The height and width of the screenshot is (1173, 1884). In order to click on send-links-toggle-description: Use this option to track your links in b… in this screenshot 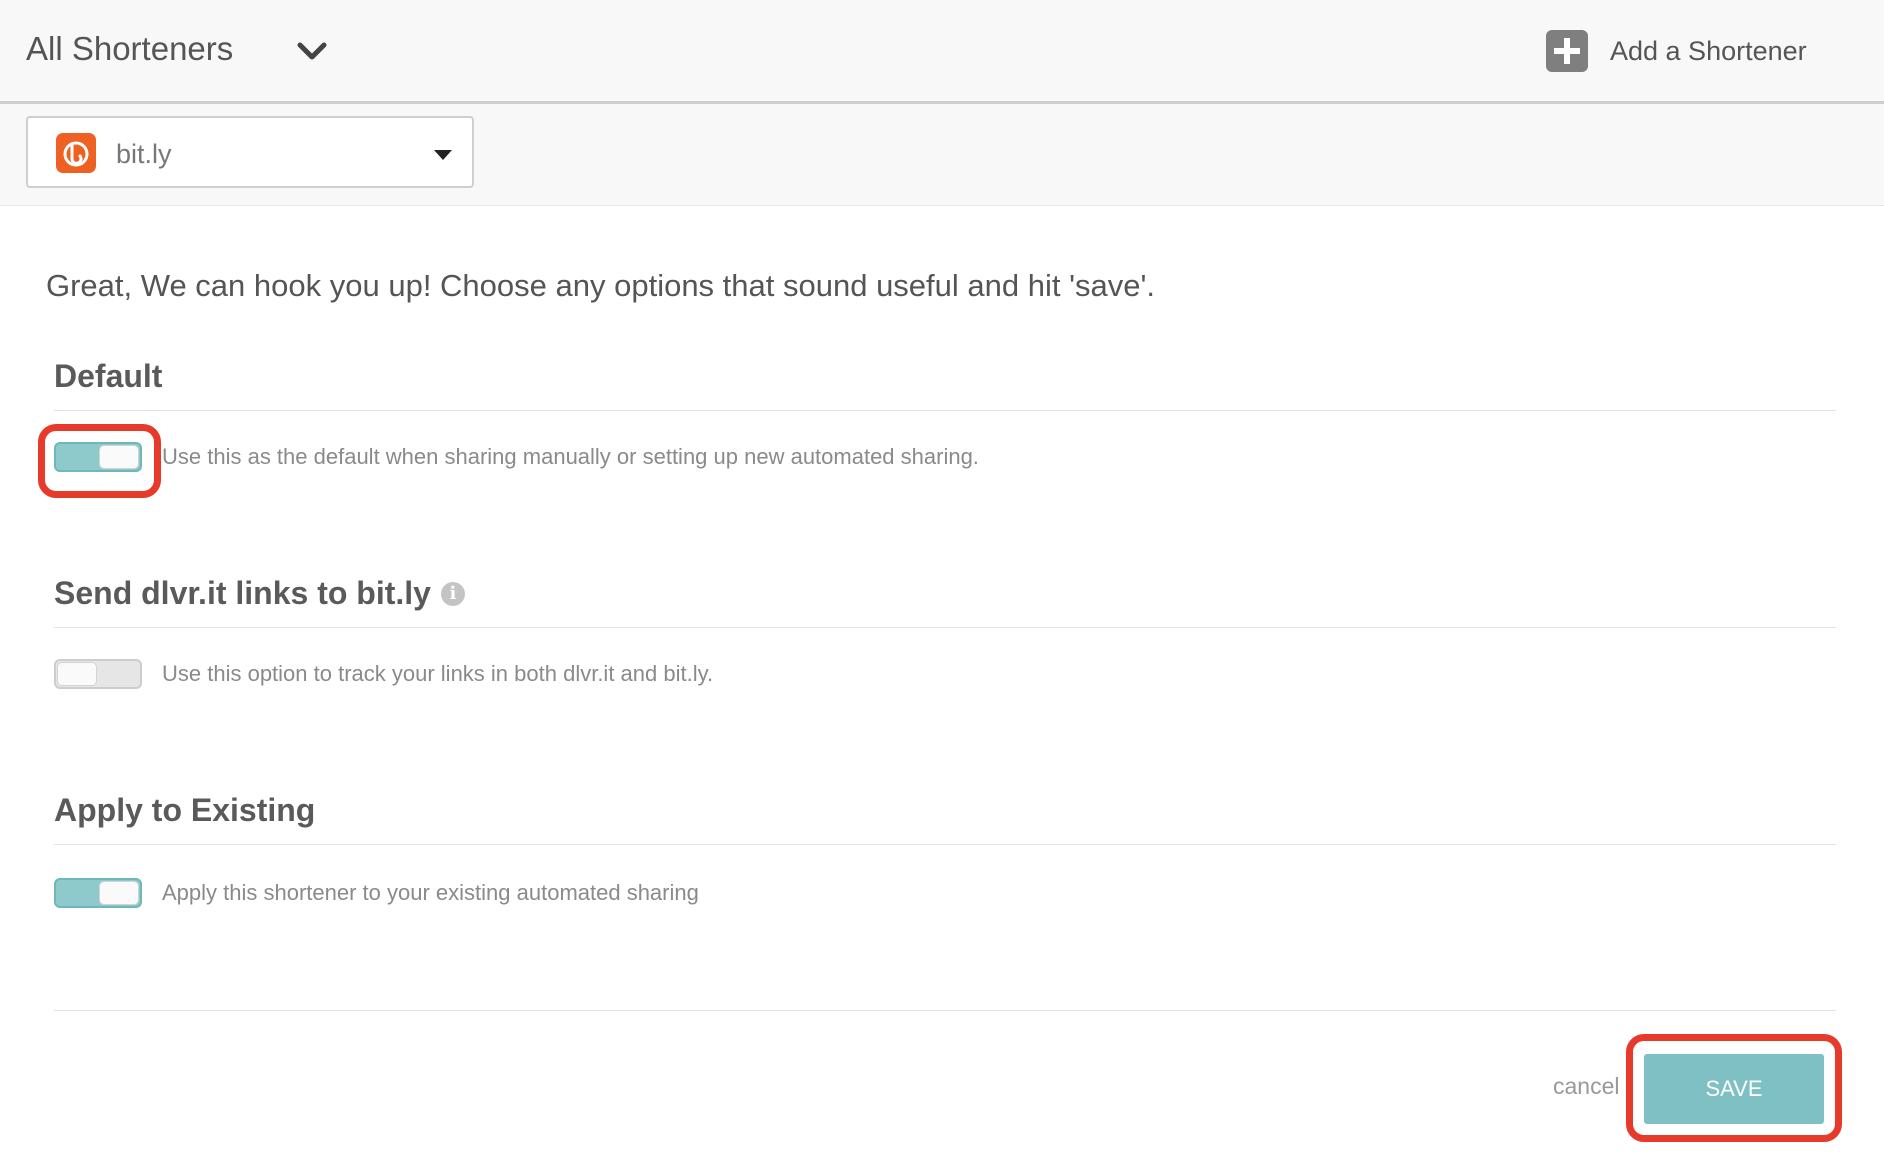, I will do `click(438, 673)`.